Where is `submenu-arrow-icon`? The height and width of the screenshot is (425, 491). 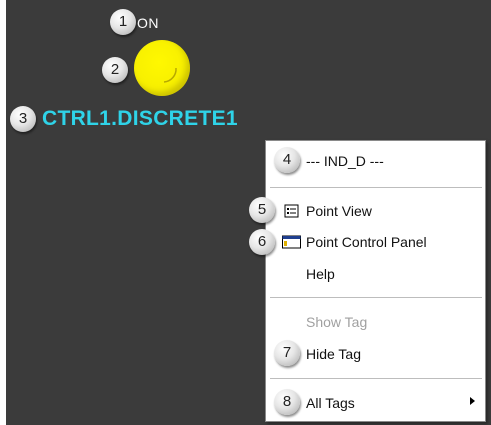 submenu-arrow-icon is located at coordinates (472, 401).